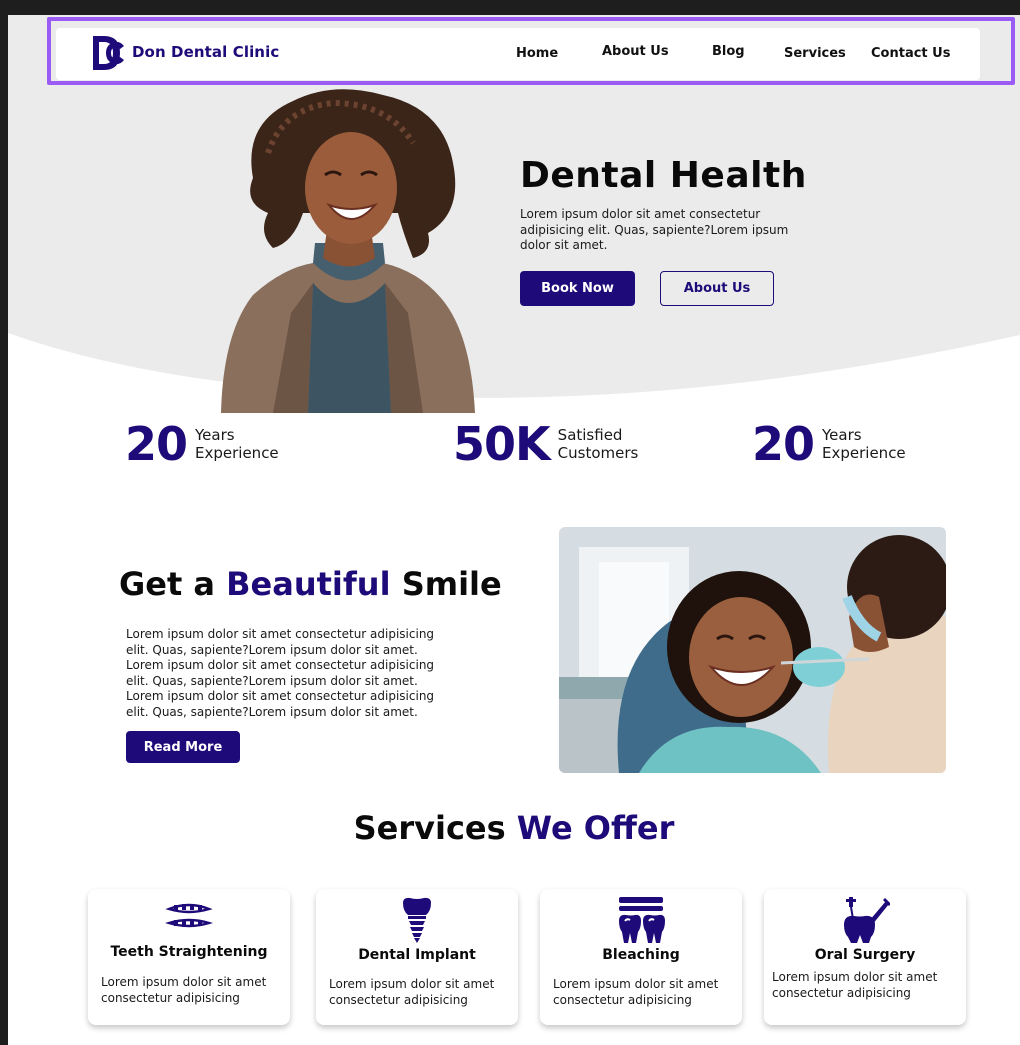 The width and height of the screenshot is (1020, 1045). Describe the element at coordinates (598, 453) in the screenshot. I see `stat-label-line2: Customers` at that location.